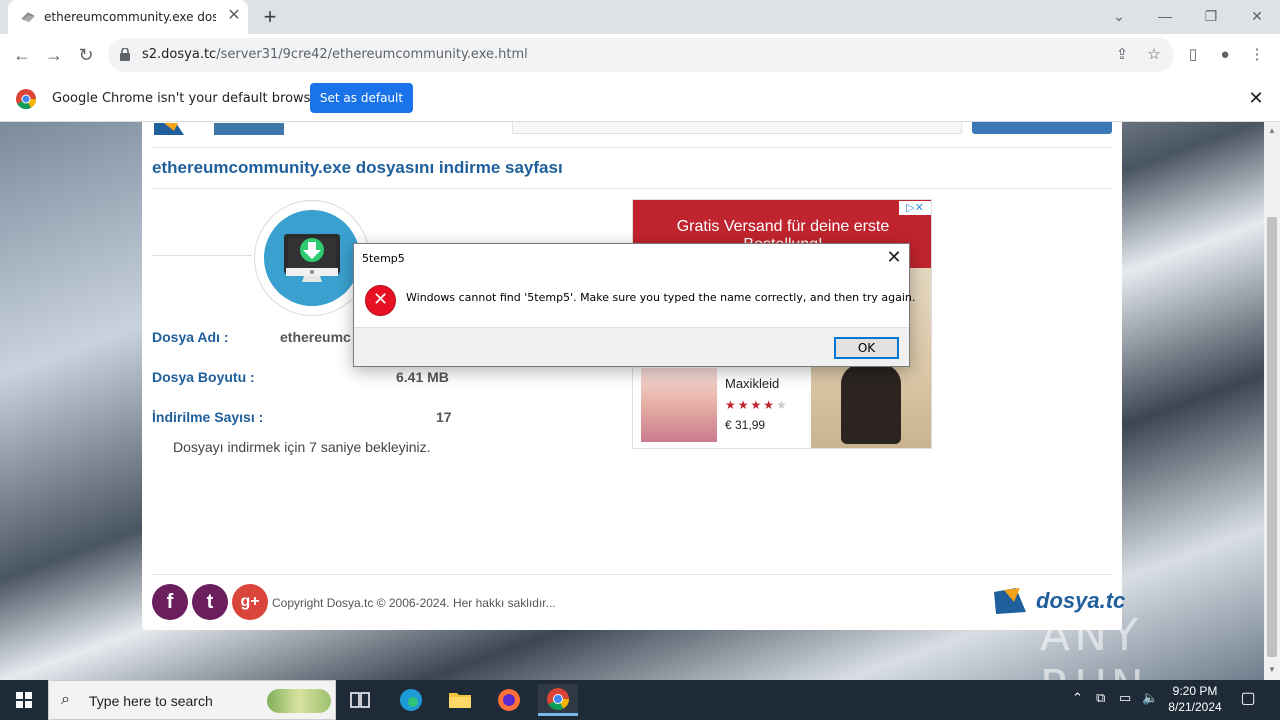 The width and height of the screenshot is (1280, 720). I want to click on field-label-filename: Dosya Adı :, so click(190, 337).